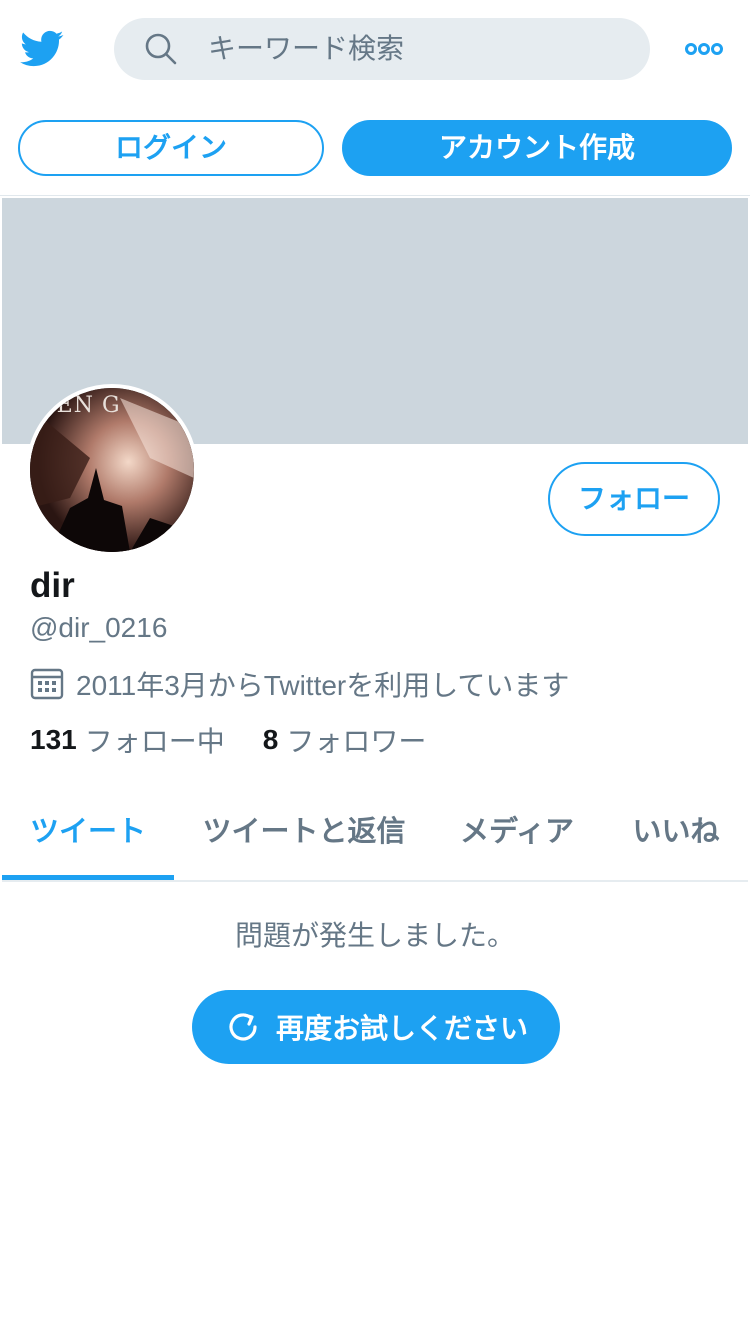  What do you see at coordinates (228, 740) in the screenshot?
I see `follow-stats: 131 フォロー中 8 フォロワー` at bounding box center [228, 740].